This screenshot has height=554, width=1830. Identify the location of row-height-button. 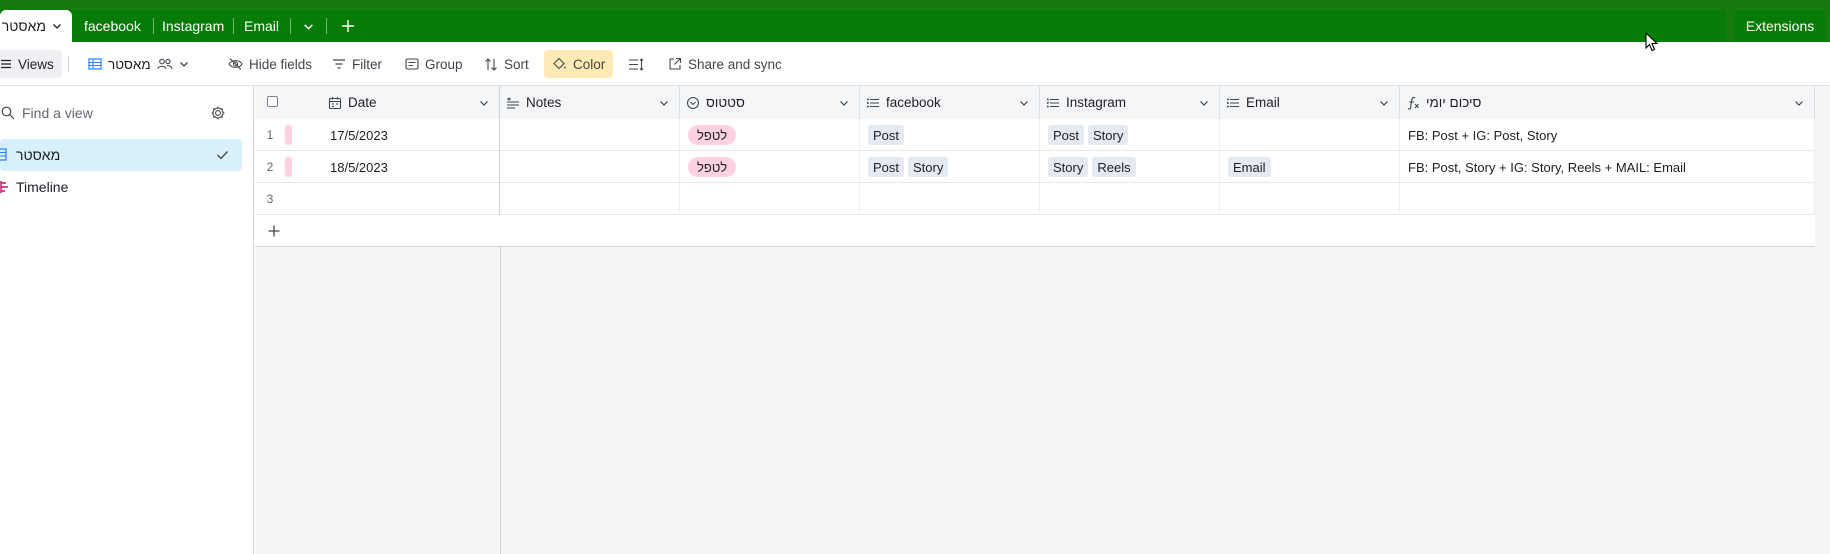
(636, 64).